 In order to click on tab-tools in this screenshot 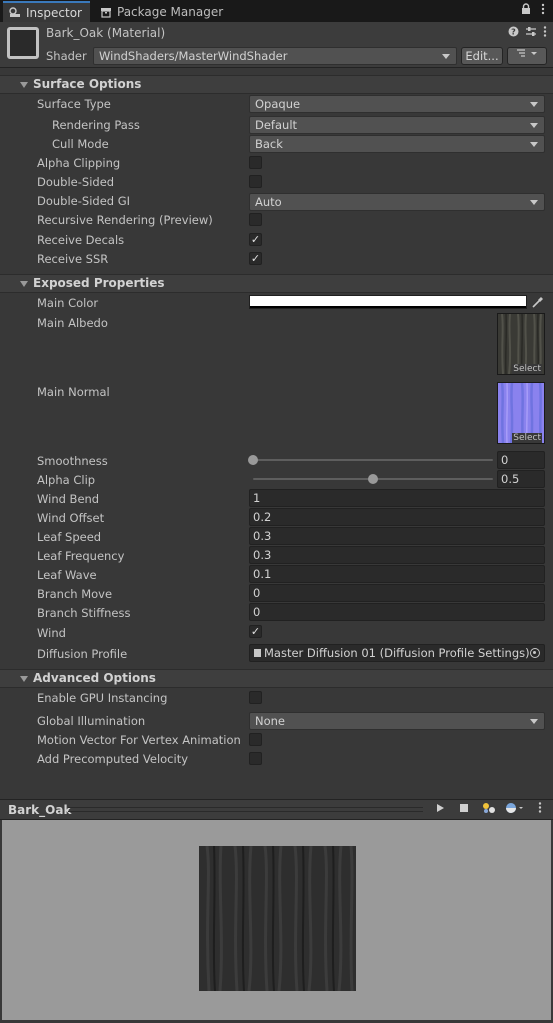, I will do `click(533, 10)`.